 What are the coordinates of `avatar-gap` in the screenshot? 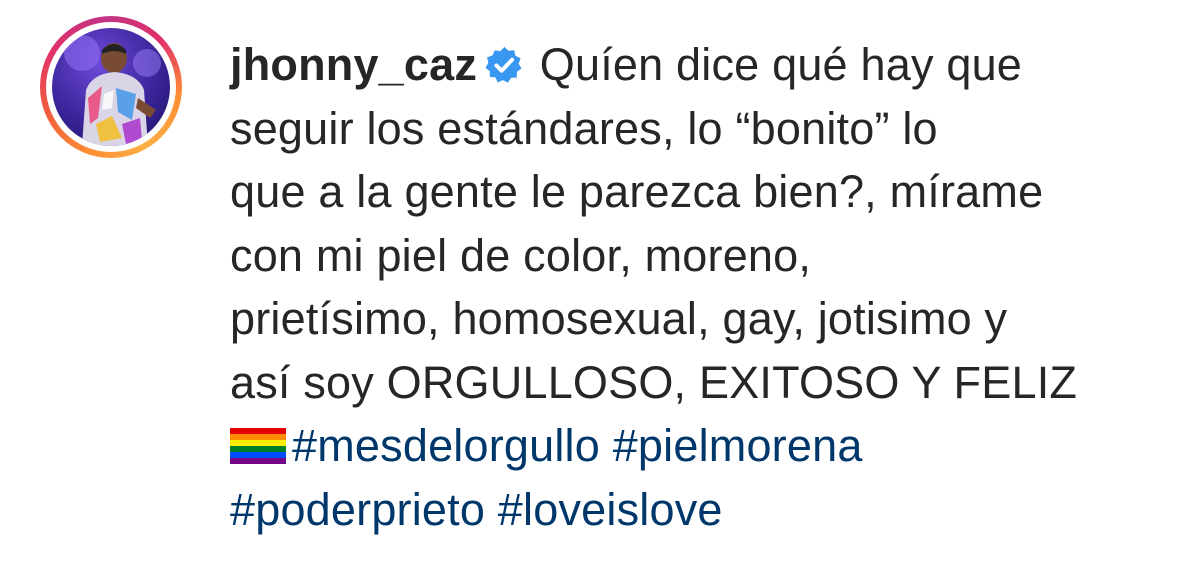 It's located at (111, 87).